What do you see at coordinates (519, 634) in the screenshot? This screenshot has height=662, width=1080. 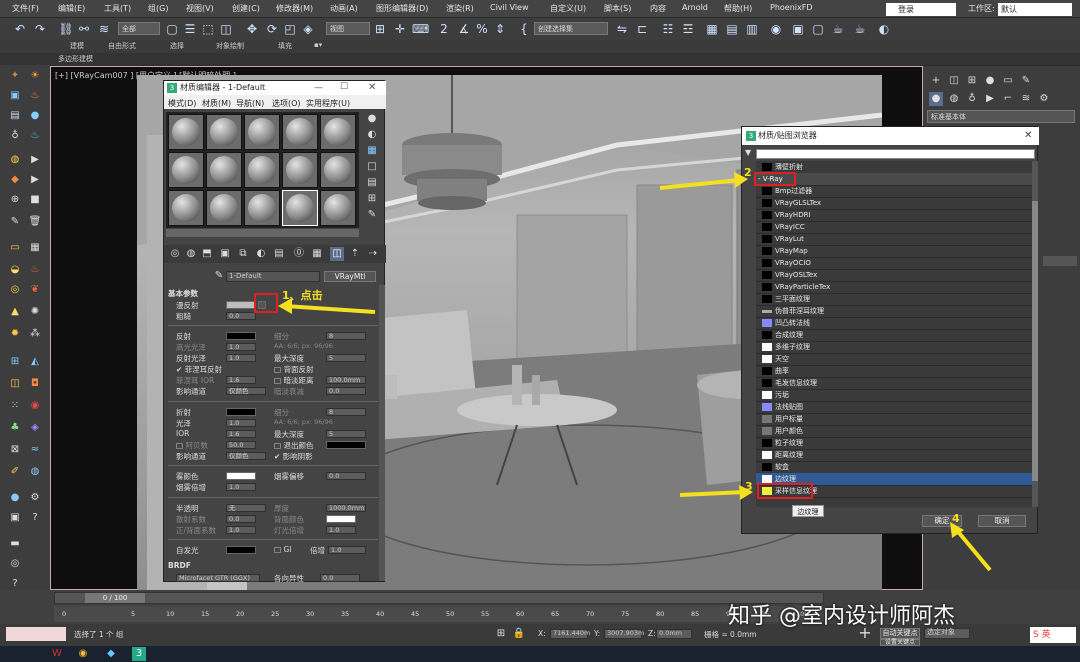 I see `lock-icon: 🔒` at bounding box center [519, 634].